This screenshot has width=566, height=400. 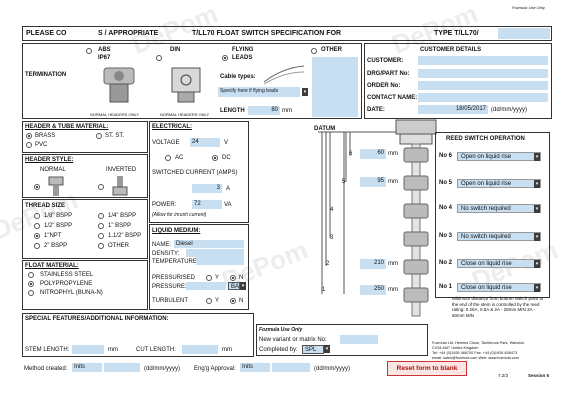 What do you see at coordinates (313, 349) in the screenshot?
I see `completed-select: SPL` at bounding box center [313, 349].